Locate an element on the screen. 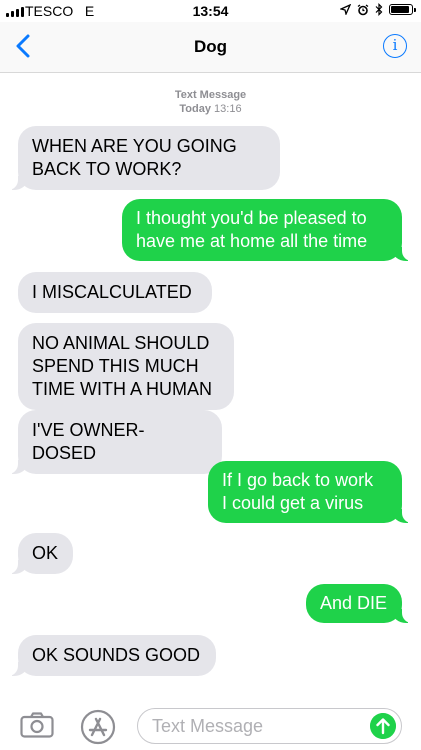  timestamp-day: Today is located at coordinates (195, 109).